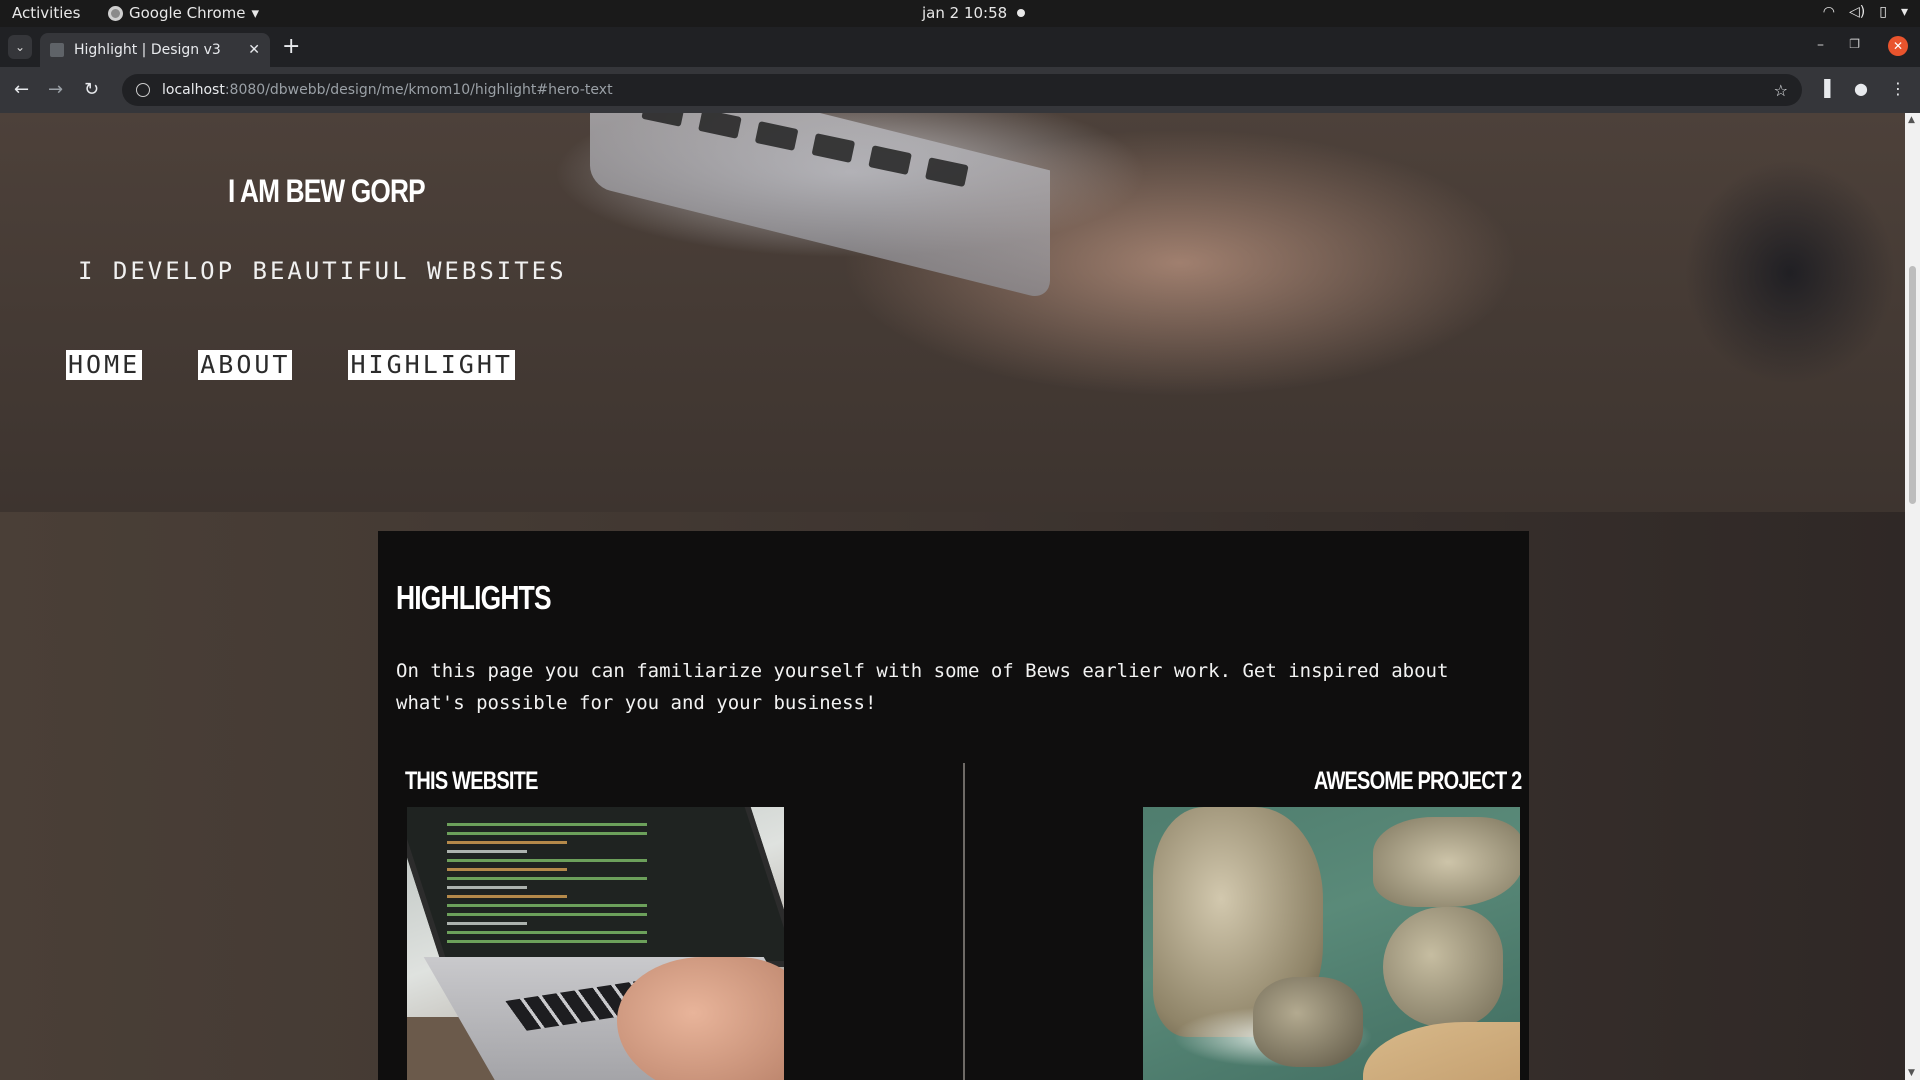 This screenshot has height=1080, width=1920. What do you see at coordinates (327, 191) in the screenshot?
I see `site-title: I AM BEW GORP` at bounding box center [327, 191].